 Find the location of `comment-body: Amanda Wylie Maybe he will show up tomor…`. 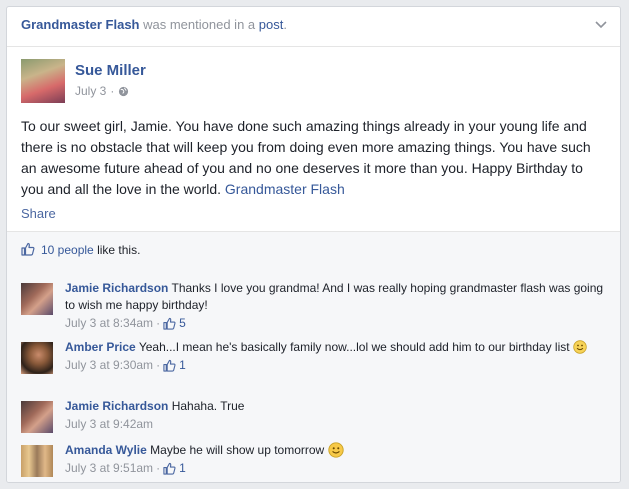

comment-body: Amanda Wylie Maybe he will show up tomor… is located at coordinates (335, 459).